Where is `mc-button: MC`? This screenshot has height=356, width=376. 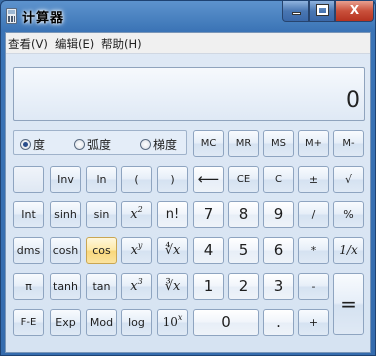 mc-button: MC is located at coordinates (208, 143).